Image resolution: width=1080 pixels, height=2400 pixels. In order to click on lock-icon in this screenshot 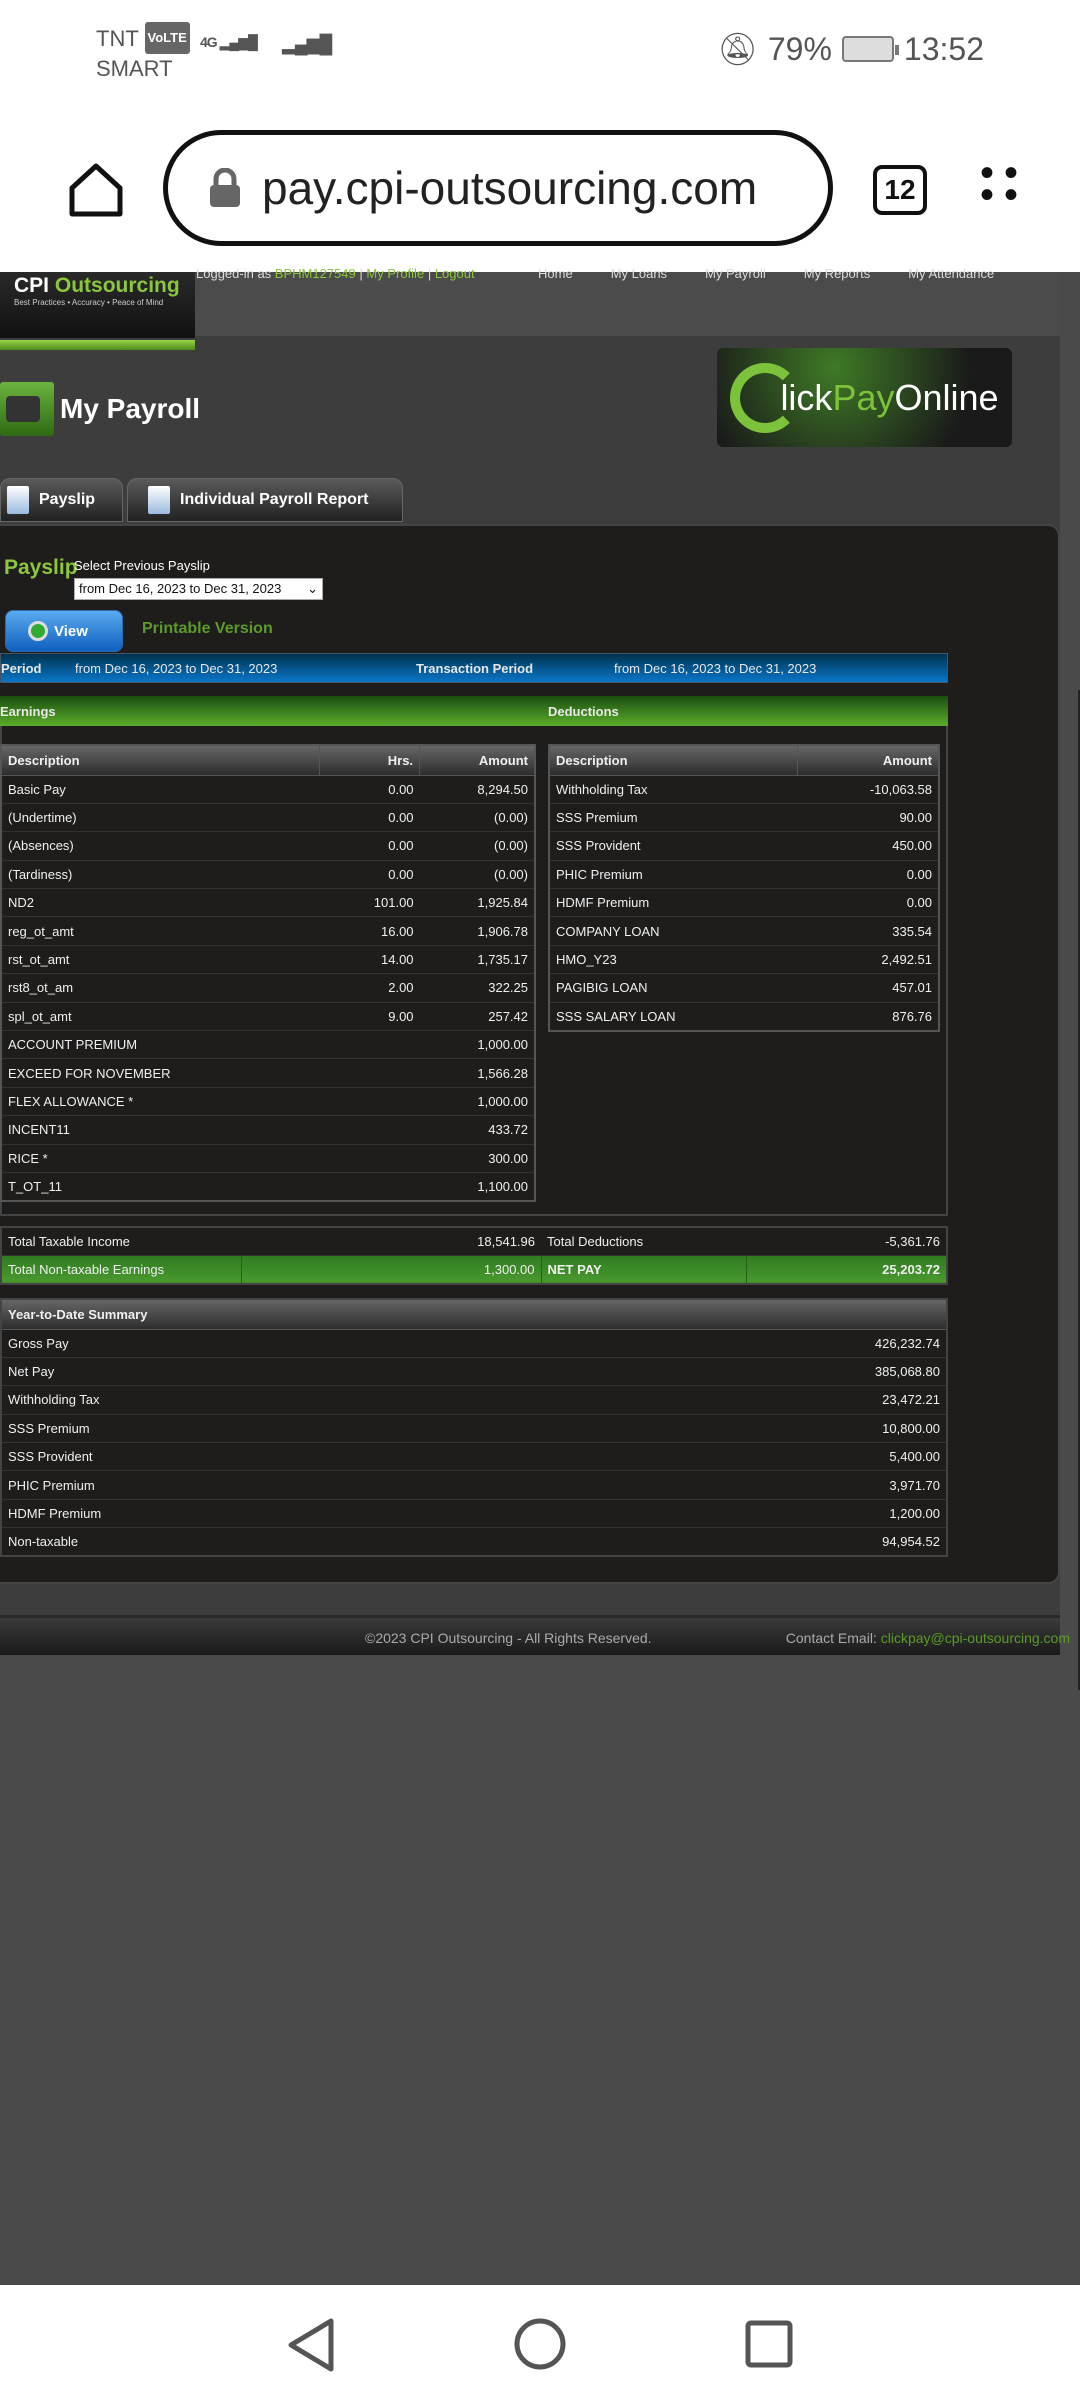, I will do `click(225, 187)`.